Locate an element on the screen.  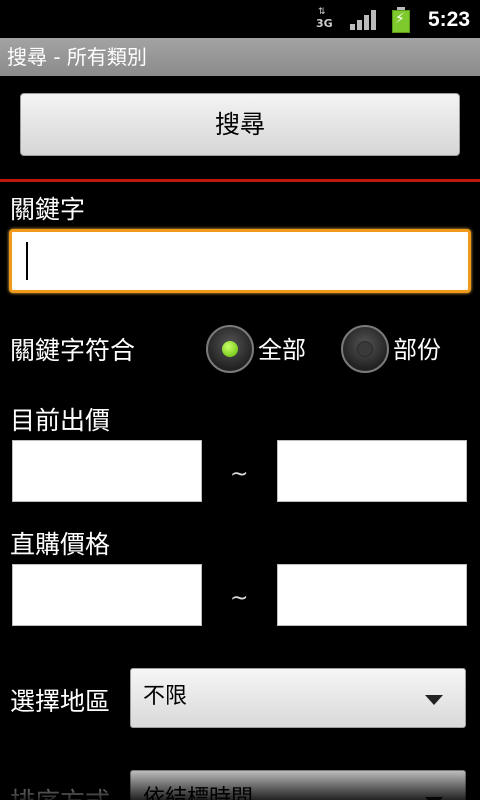
region-selected-value: 不限 is located at coordinates (165, 696).